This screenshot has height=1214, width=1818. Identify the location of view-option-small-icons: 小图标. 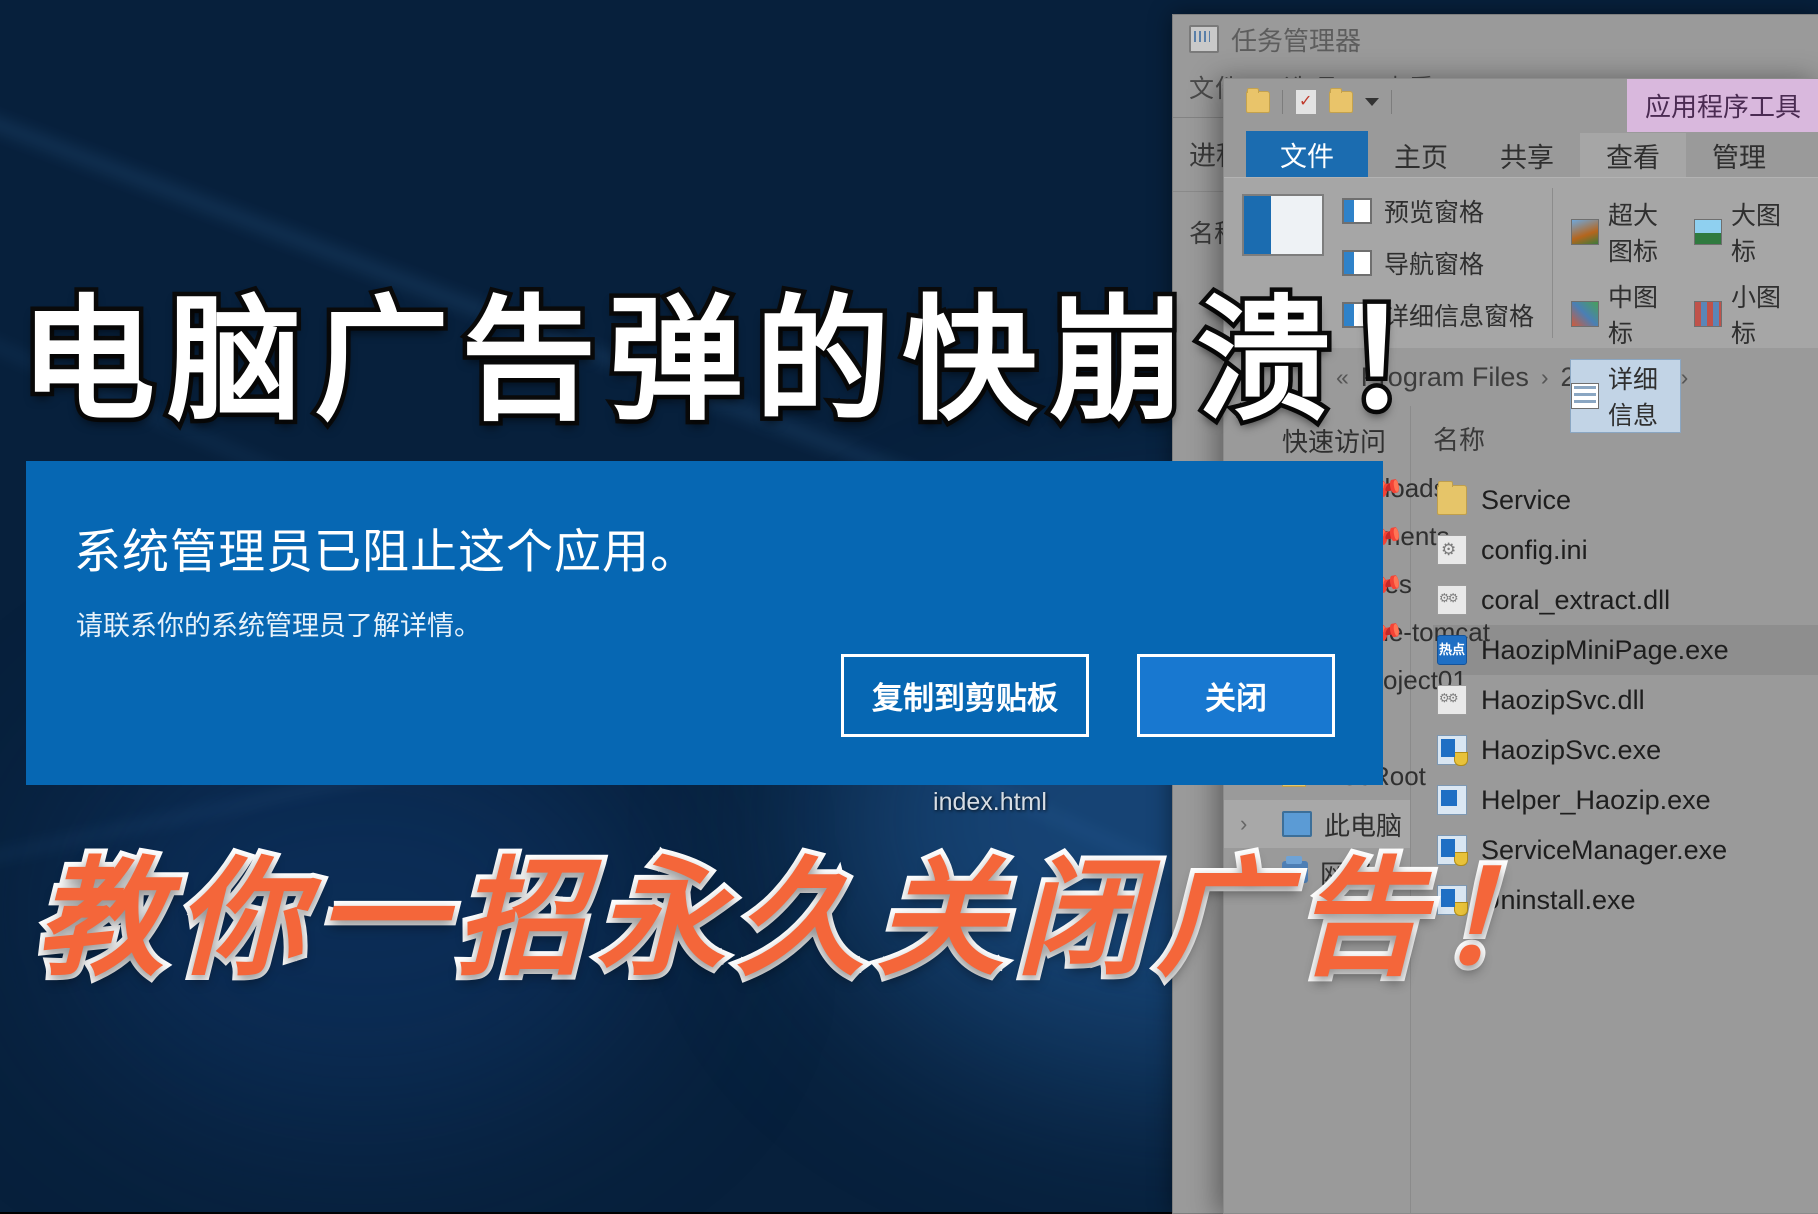
(1748, 314).